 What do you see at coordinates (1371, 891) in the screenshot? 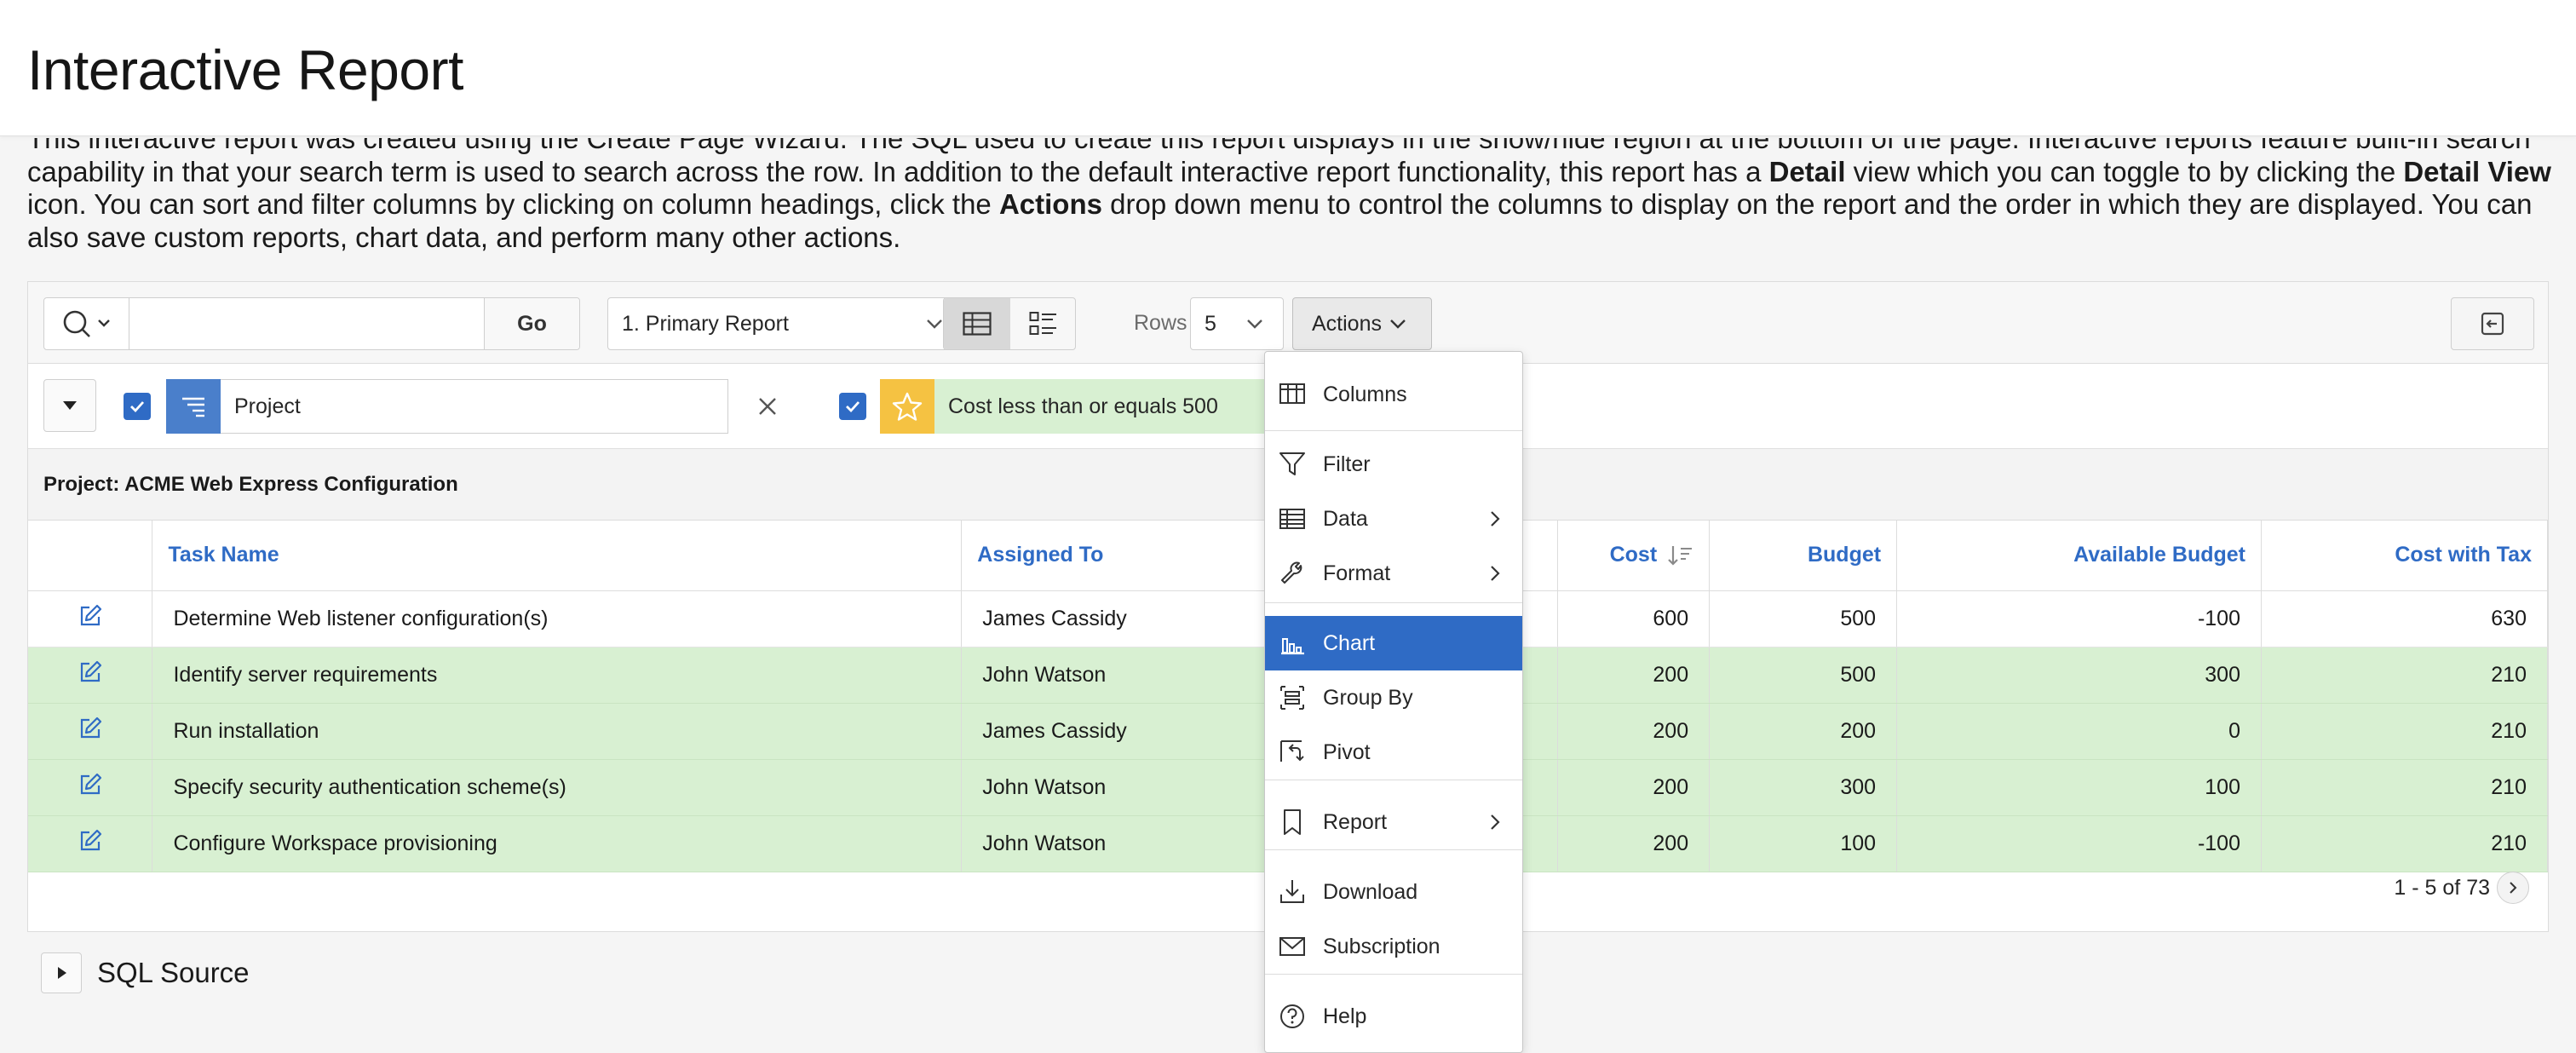
I see `menu-item-label: Download` at bounding box center [1371, 891].